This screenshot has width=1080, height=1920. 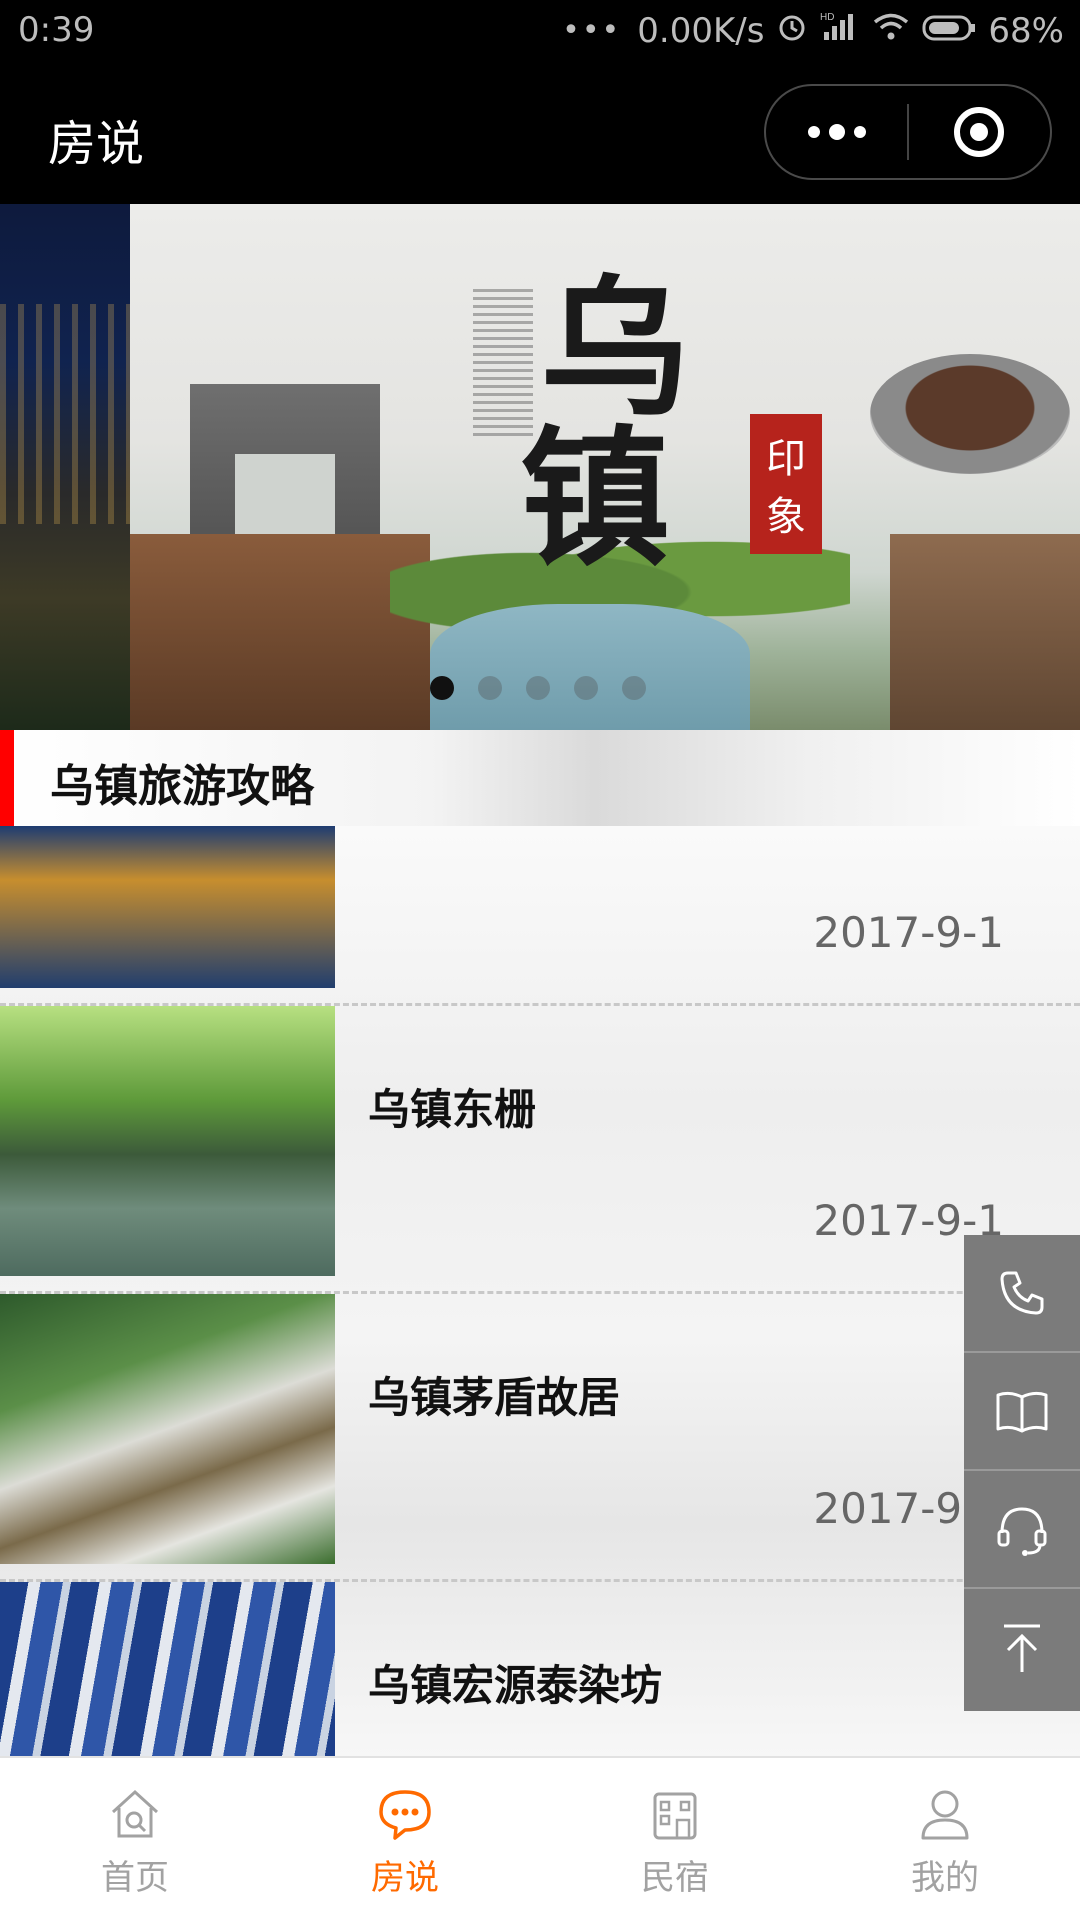 I want to click on canal-illustration, so click(x=590, y=667).